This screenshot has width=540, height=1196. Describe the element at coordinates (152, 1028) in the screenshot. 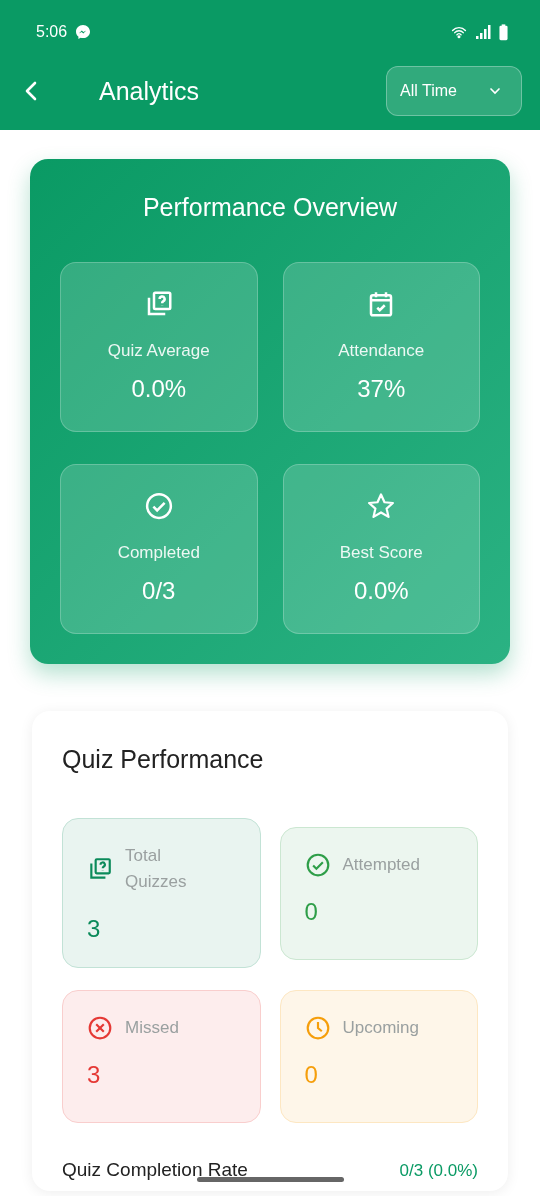

I see `stat-label: Missed` at that location.